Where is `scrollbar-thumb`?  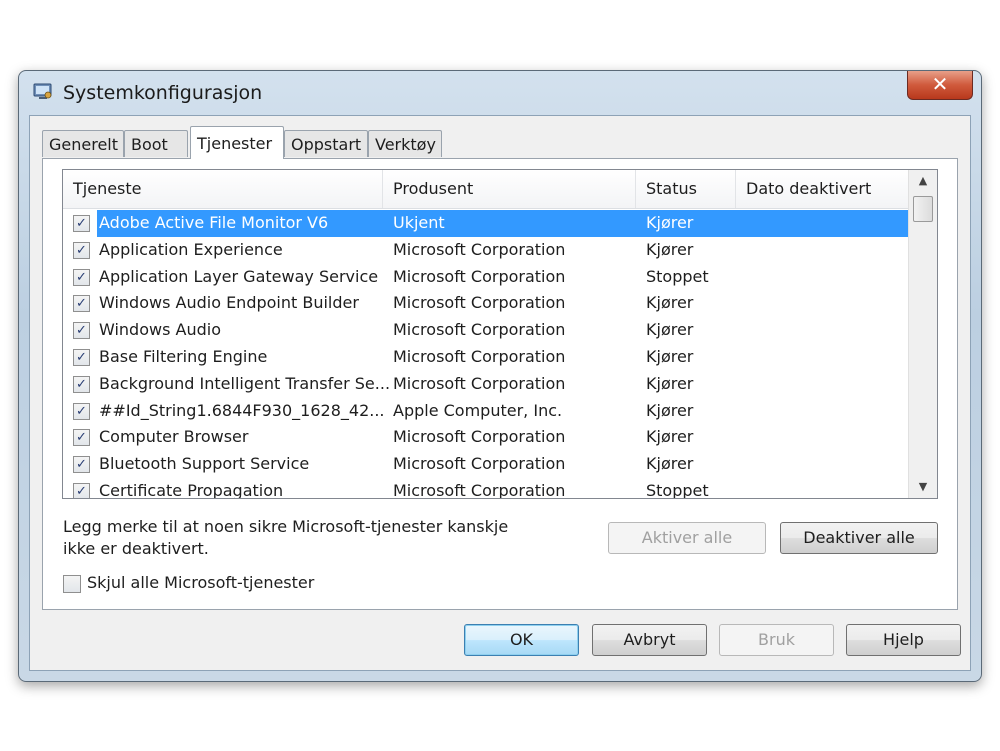
scrollbar-thumb is located at coordinates (923, 209).